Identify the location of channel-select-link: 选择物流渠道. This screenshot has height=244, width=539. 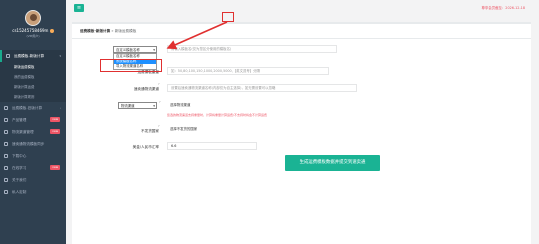
(212, 106).